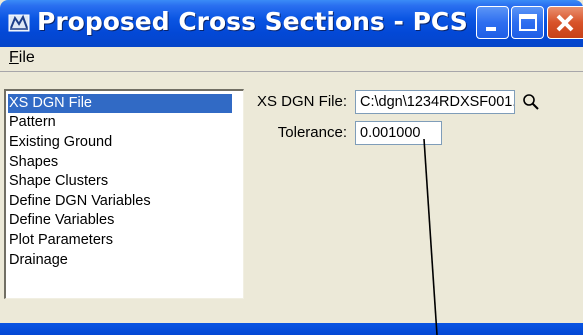 The image size is (583, 335). Describe the element at coordinates (492, 22) in the screenshot. I see `minimize-button` at that location.